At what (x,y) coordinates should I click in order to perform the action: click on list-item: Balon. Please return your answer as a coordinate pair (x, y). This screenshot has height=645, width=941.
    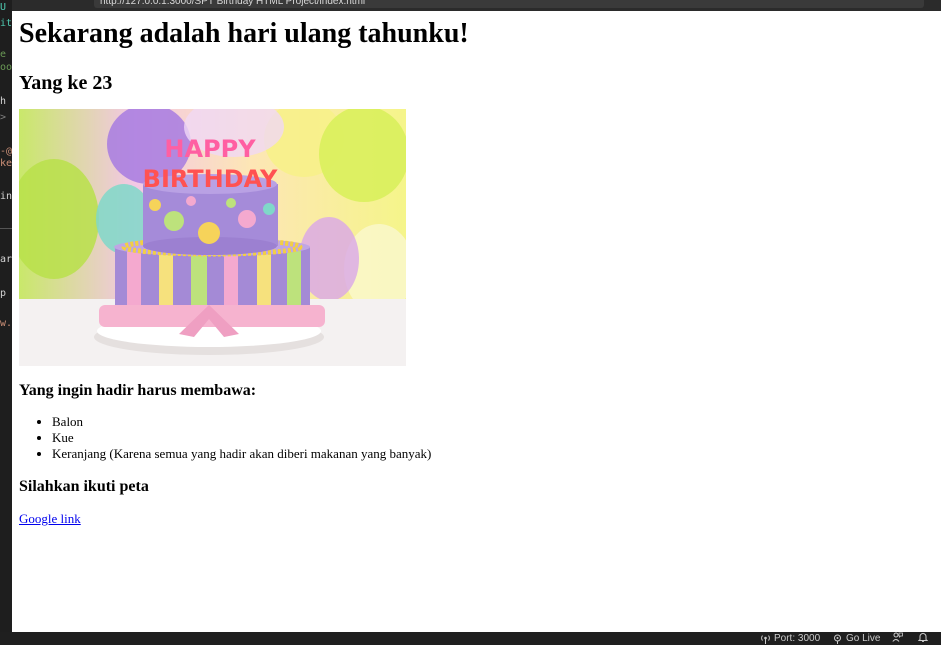
    Looking at the image, I should click on (485, 422).